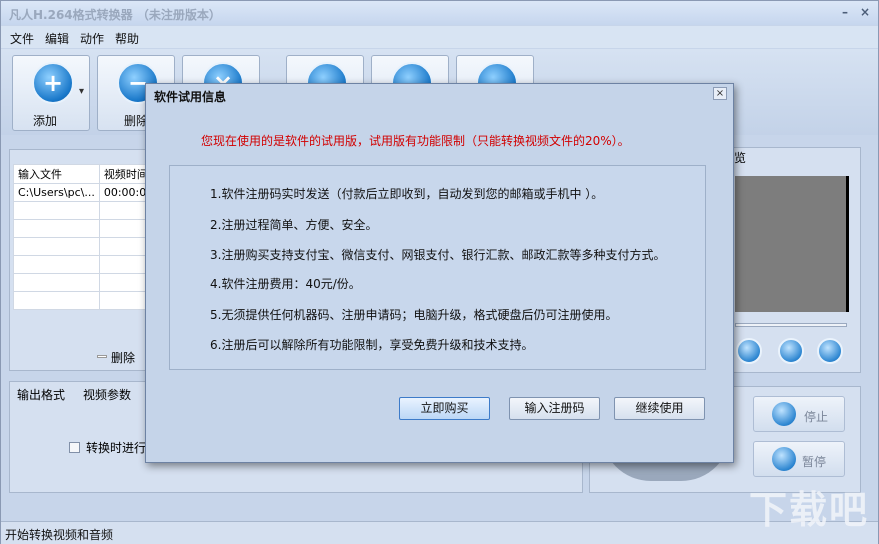  Describe the element at coordinates (294, 225) in the screenshot. I see `info-line-2: 2.注册过程简单、方便、安全。` at that location.